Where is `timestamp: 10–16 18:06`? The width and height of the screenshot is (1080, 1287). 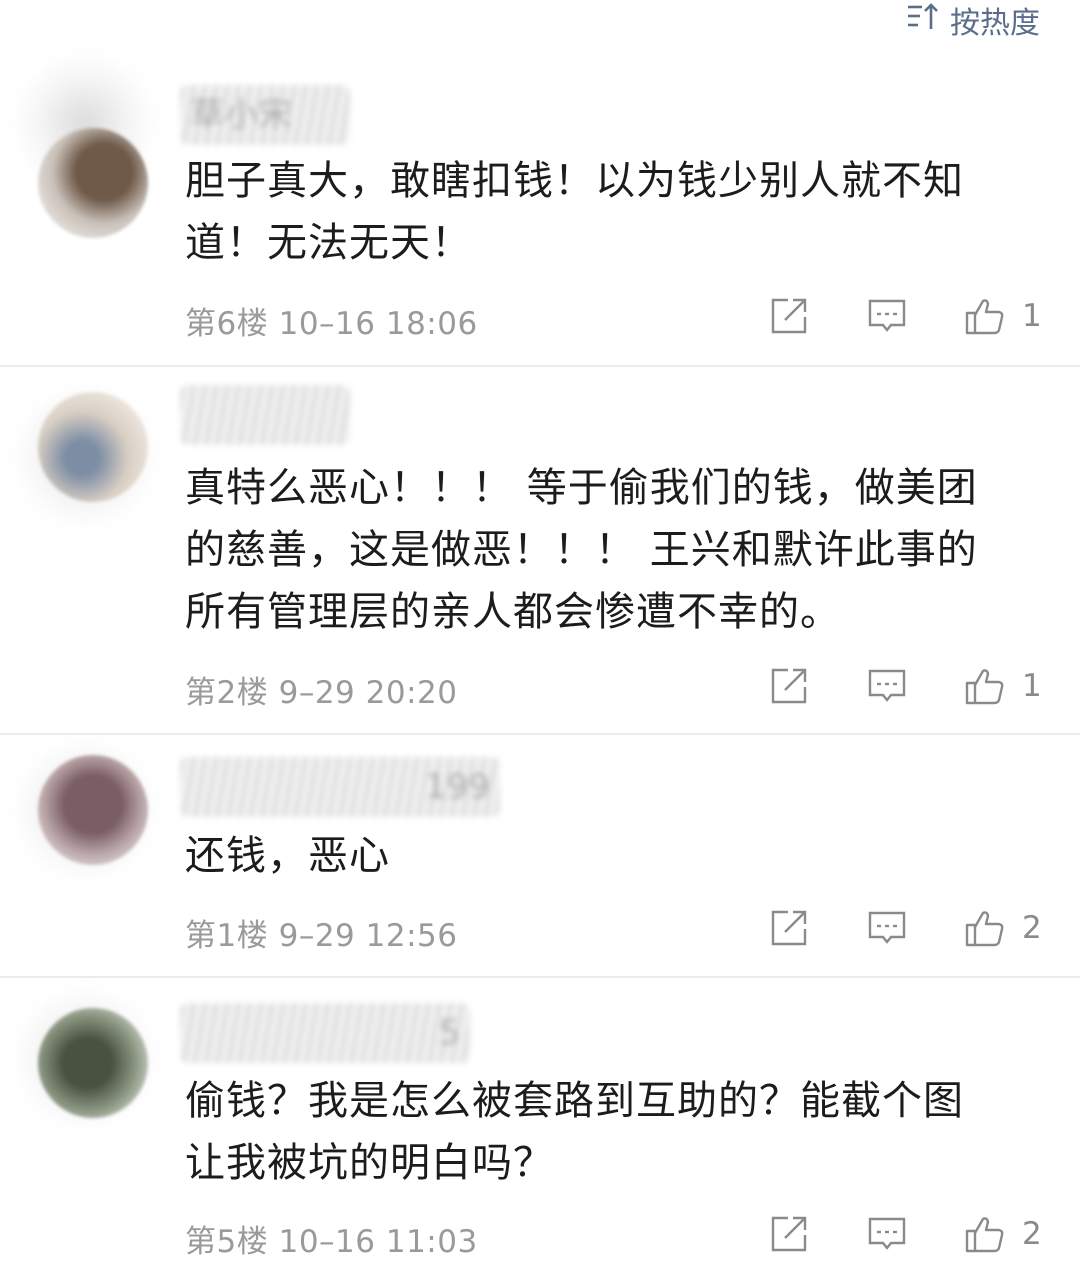
timestamp: 10–16 18:06 is located at coordinates (378, 324).